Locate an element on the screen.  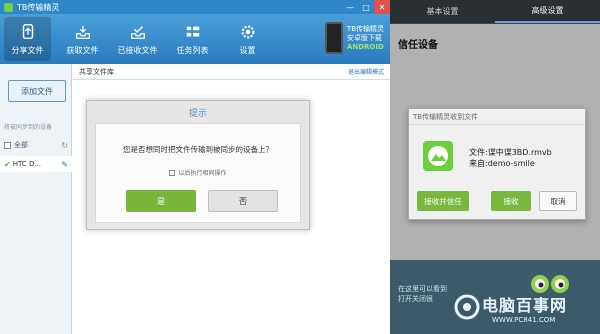
checked-icon: ✔ is located at coordinates (7, 164).